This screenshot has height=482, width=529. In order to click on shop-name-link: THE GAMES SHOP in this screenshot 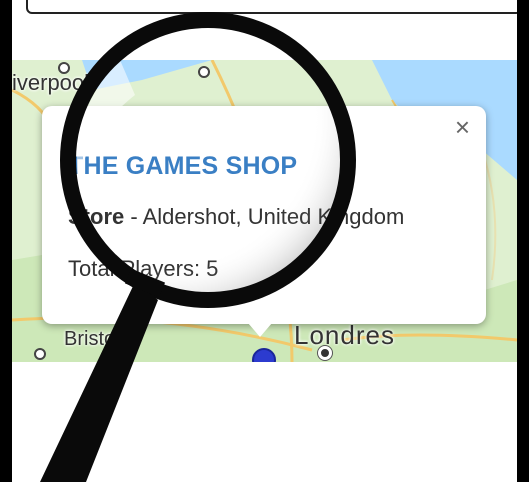, I will do `click(182, 166)`.